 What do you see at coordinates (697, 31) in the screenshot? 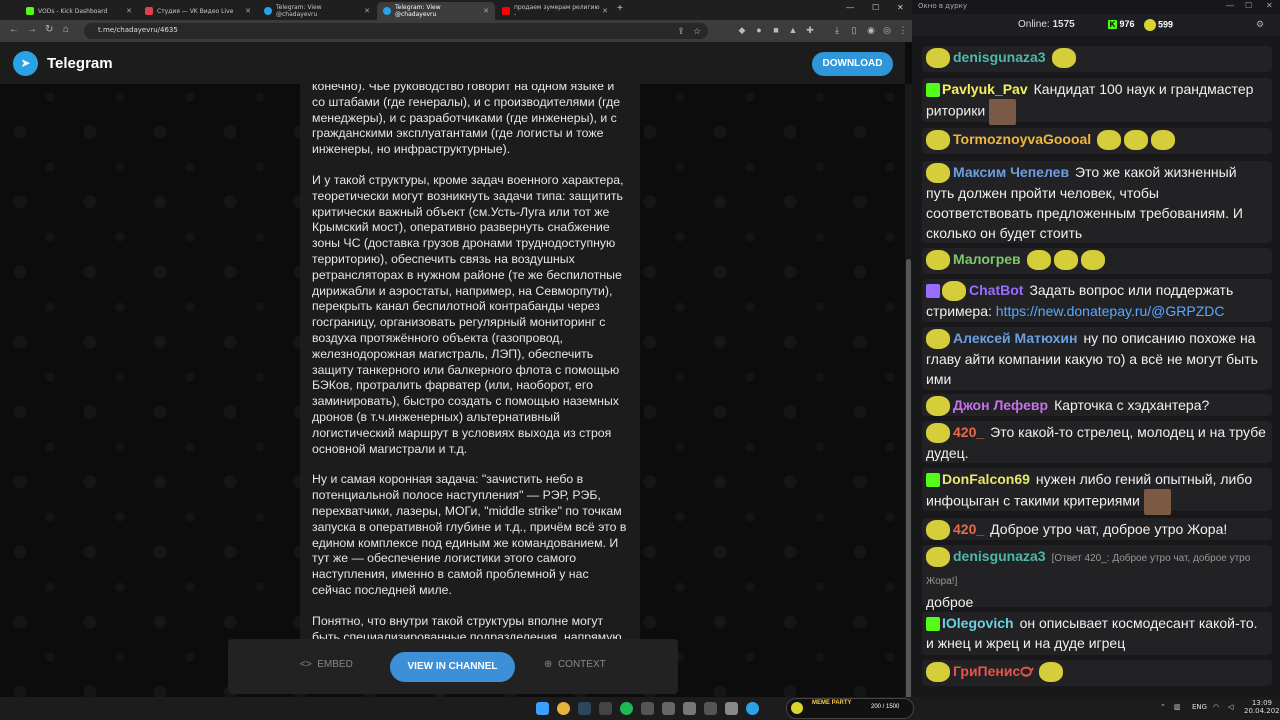
I see `star-icon: ☆` at bounding box center [697, 31].